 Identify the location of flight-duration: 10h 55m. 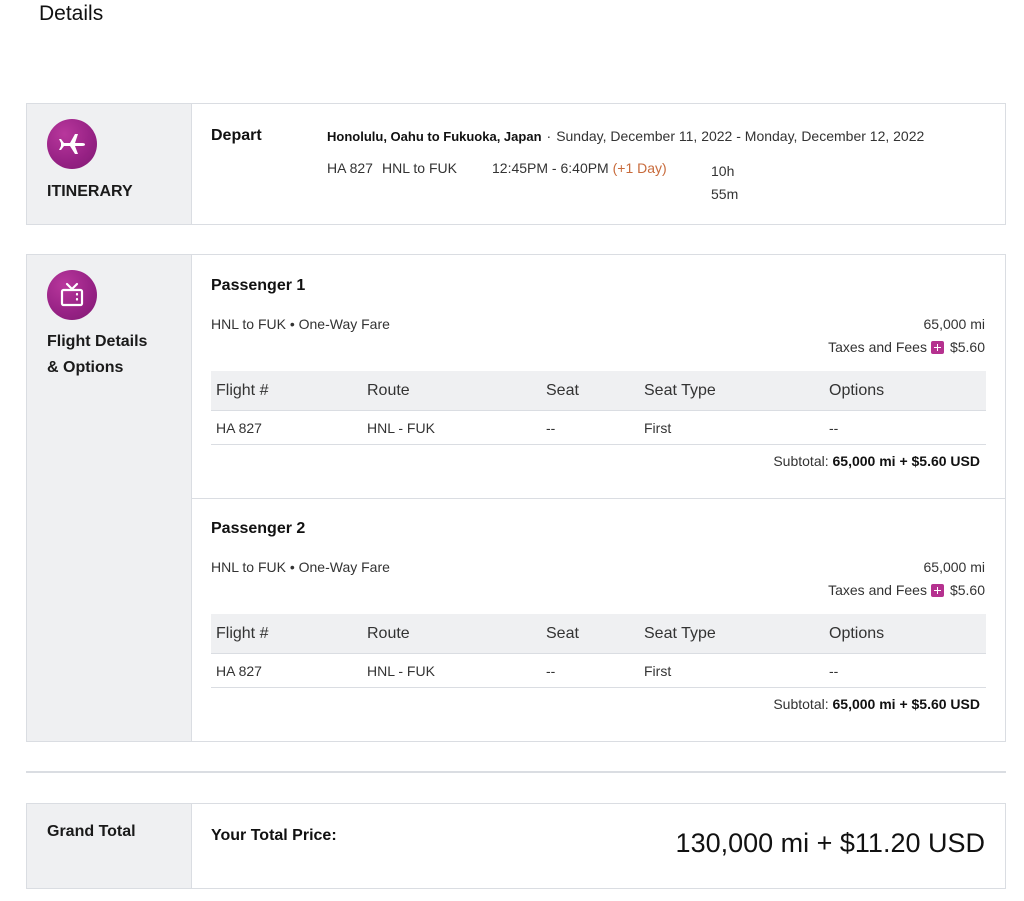
(731, 183).